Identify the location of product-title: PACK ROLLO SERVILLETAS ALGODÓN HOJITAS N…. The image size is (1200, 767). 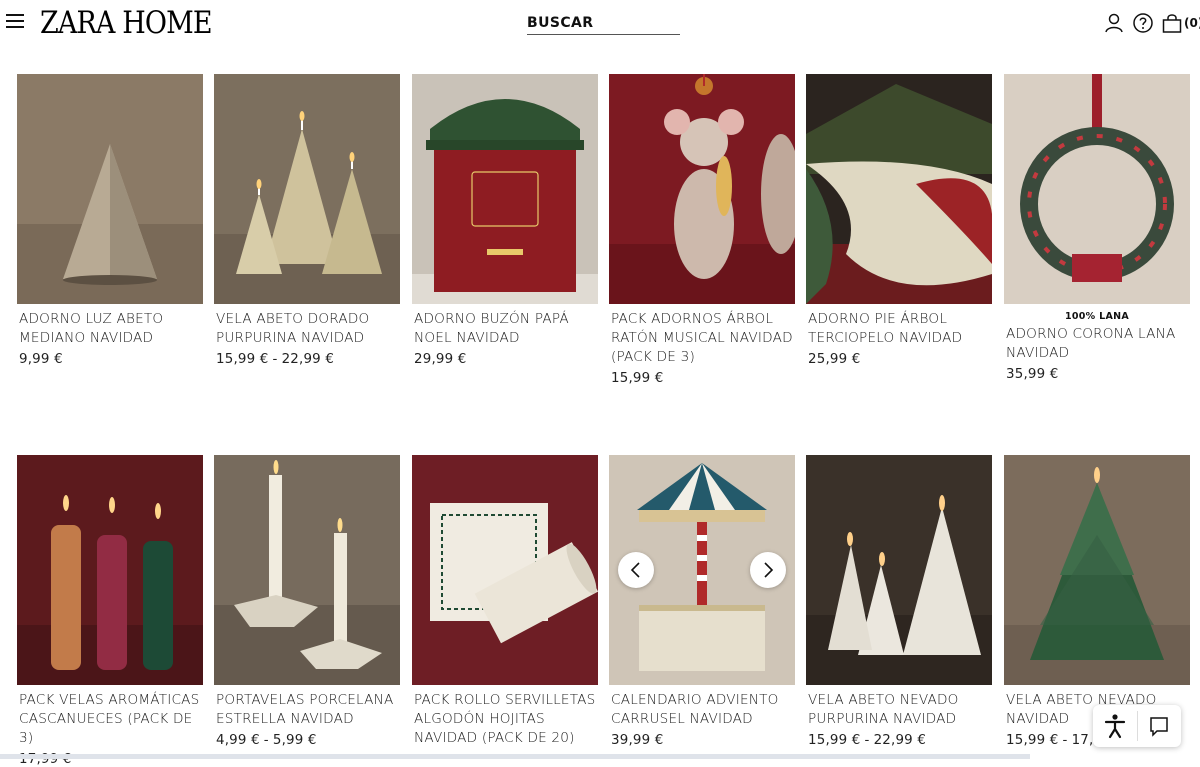
(506, 719).